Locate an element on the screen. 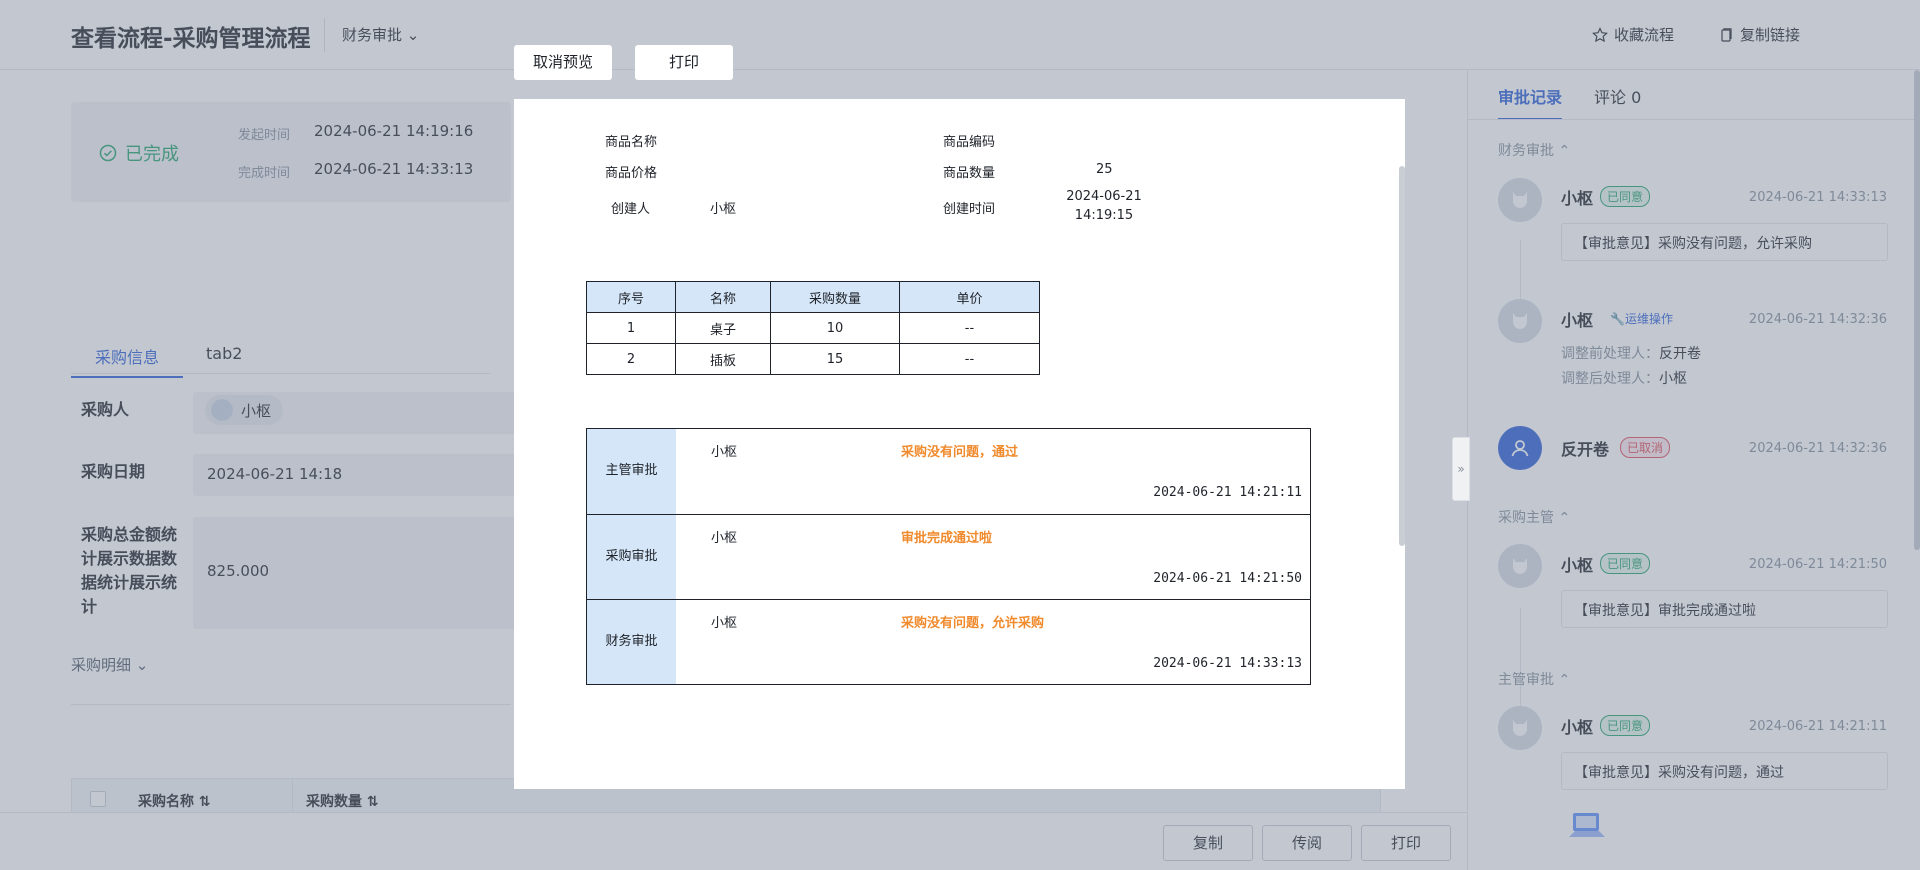 This screenshot has height=870, width=1920. approval-time: 2024-06-21 14:21:50 is located at coordinates (1227, 578).